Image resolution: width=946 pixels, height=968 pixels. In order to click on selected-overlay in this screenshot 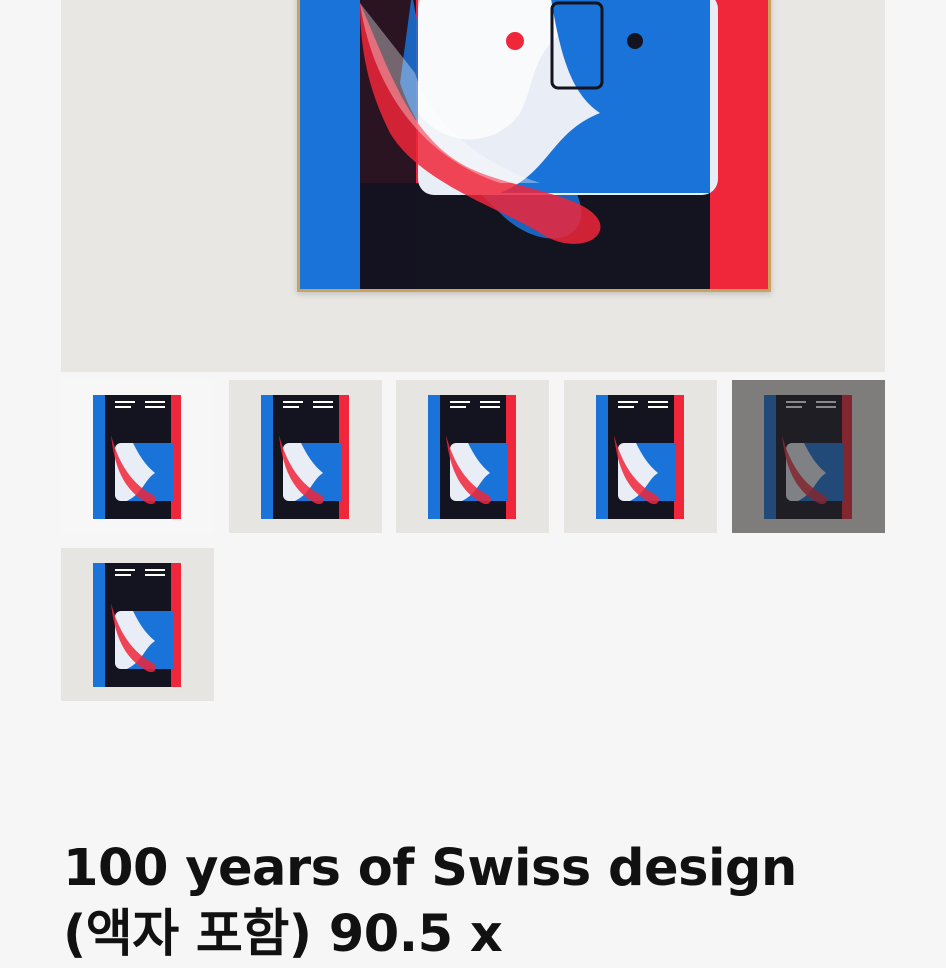, I will do `click(808, 456)`.